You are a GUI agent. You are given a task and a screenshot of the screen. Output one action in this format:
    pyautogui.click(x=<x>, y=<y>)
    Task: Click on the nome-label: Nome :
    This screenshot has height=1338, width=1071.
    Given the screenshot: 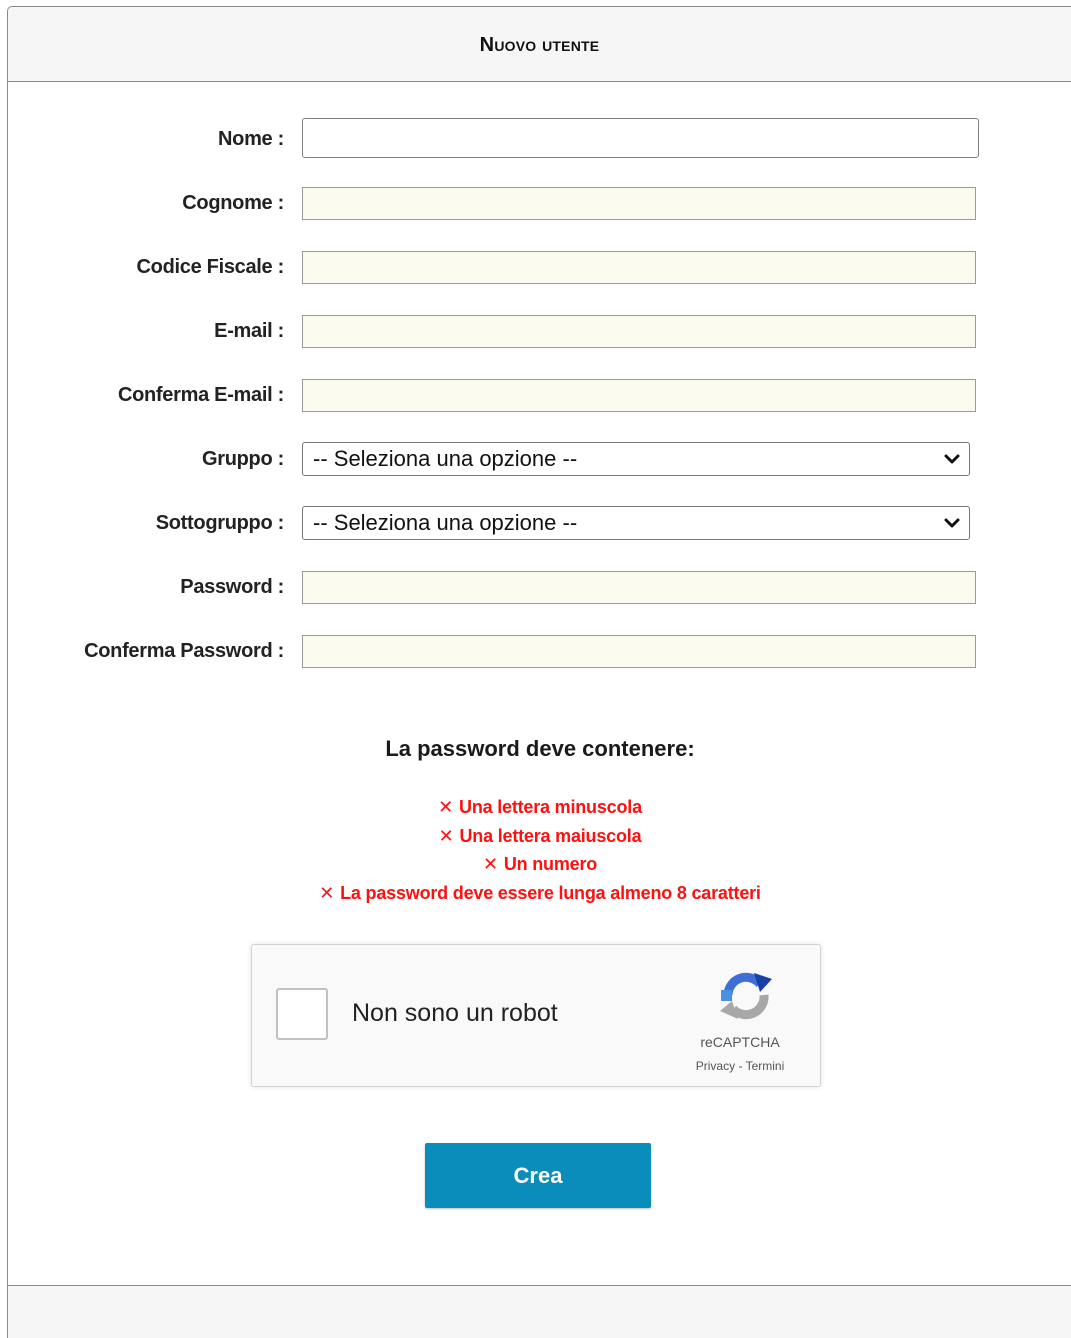 What is the action you would take?
    pyautogui.click(x=251, y=139)
    